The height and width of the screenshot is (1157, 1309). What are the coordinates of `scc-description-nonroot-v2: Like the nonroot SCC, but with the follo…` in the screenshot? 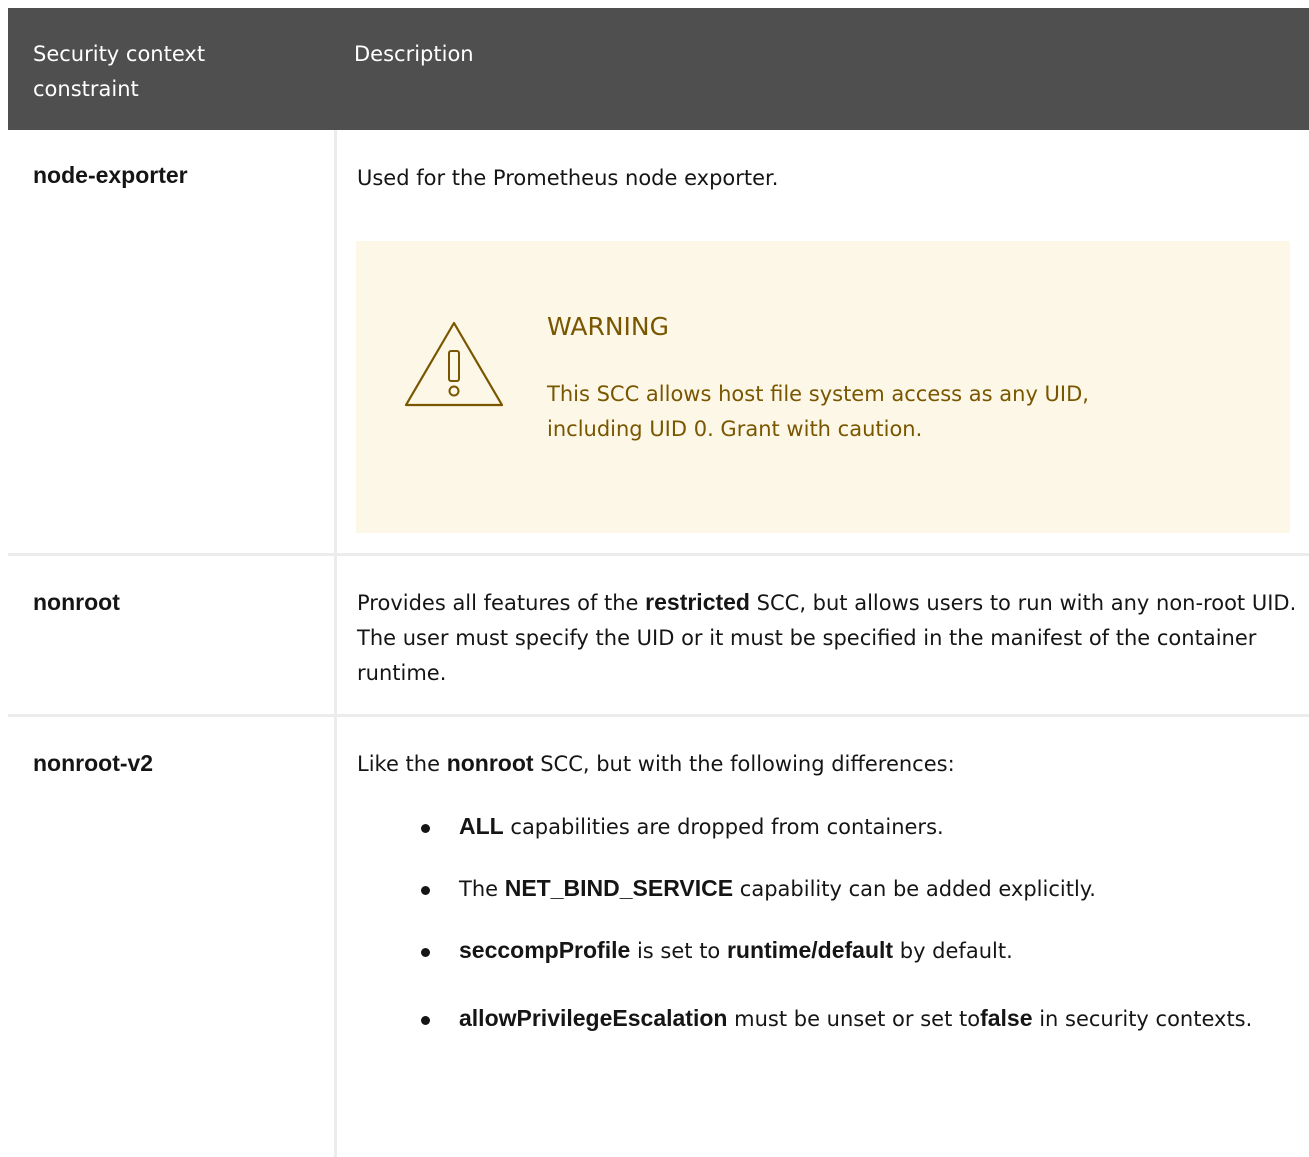 It's located at (832, 764).